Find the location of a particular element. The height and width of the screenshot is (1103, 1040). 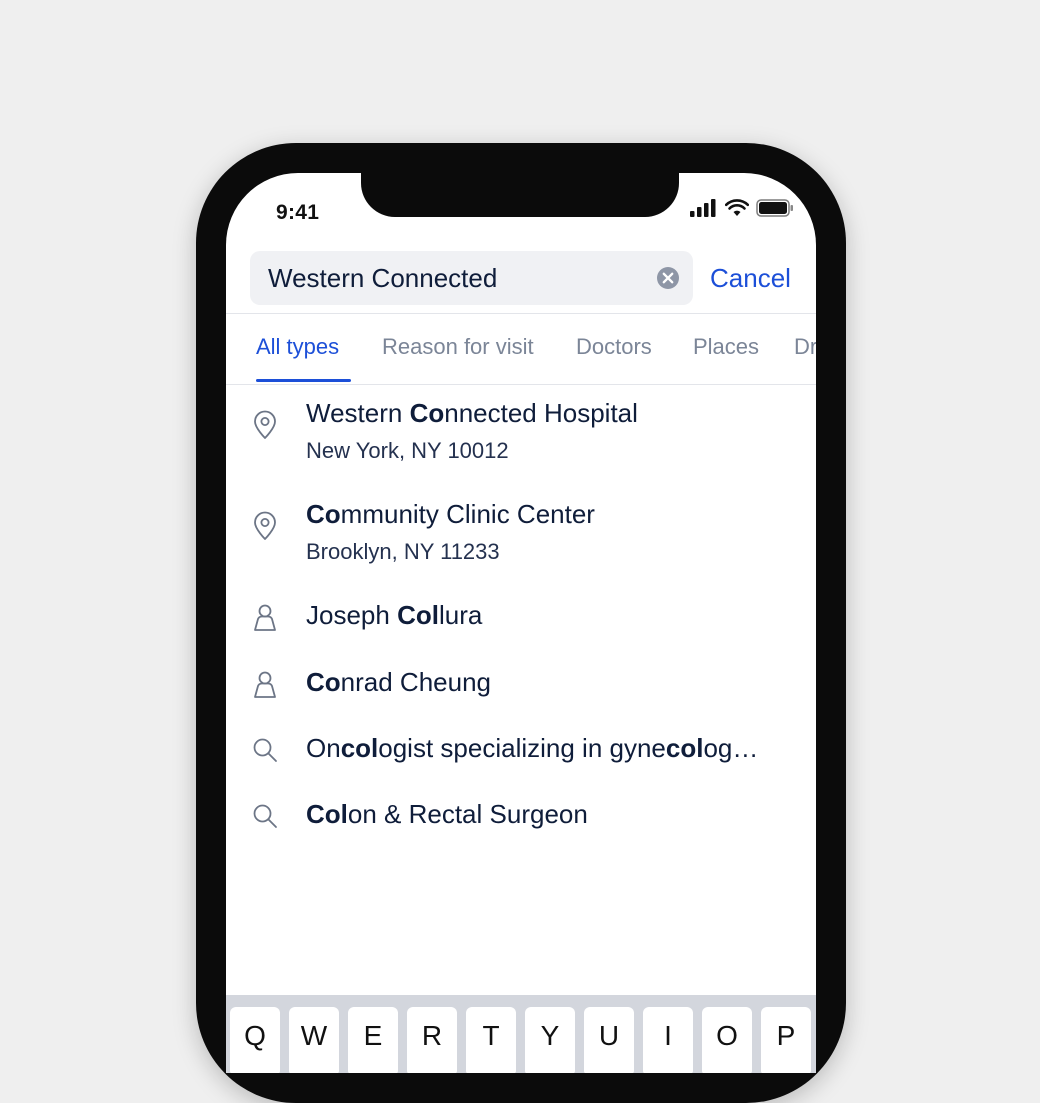

key-t: T is located at coordinates (491, 1040).